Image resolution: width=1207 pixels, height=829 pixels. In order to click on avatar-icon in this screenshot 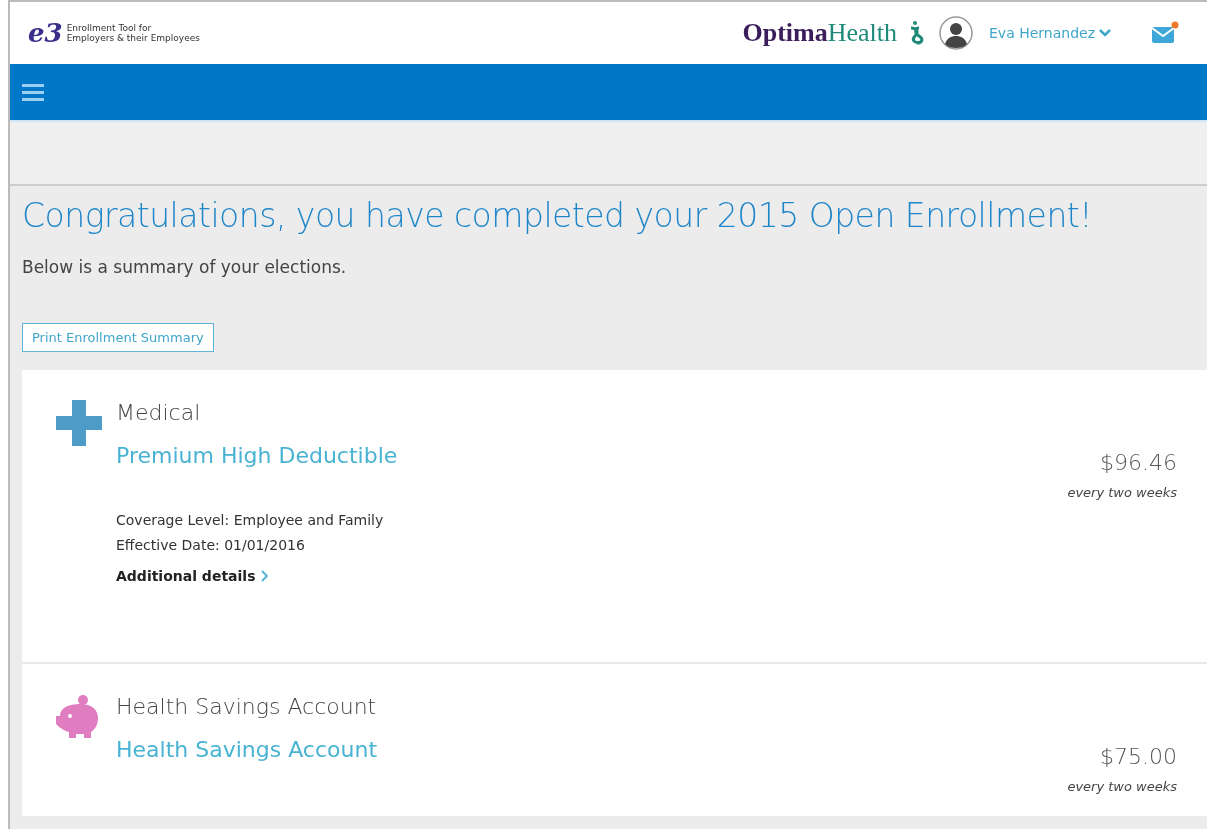, I will do `click(956, 33)`.